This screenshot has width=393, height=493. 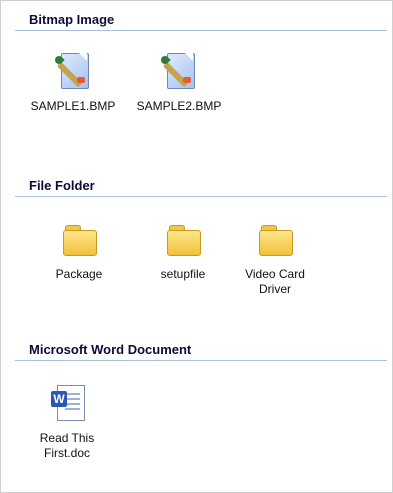 I want to click on folder-item-video-card-driver: Video Card Driver, so click(x=275, y=258).